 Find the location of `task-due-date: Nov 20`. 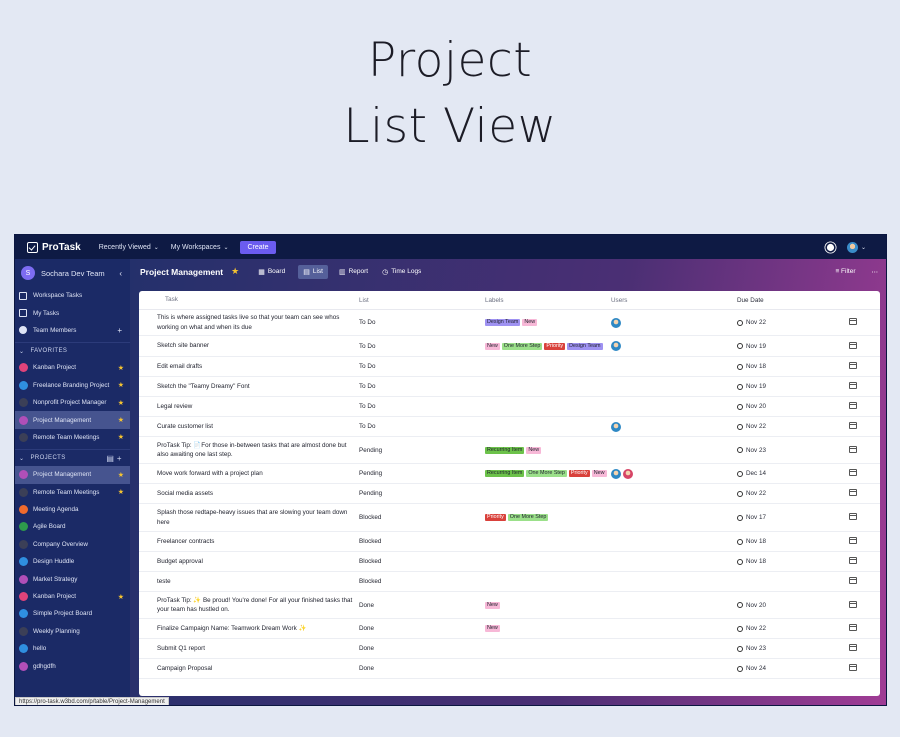

task-due-date: Nov 20 is located at coordinates (793, 406).